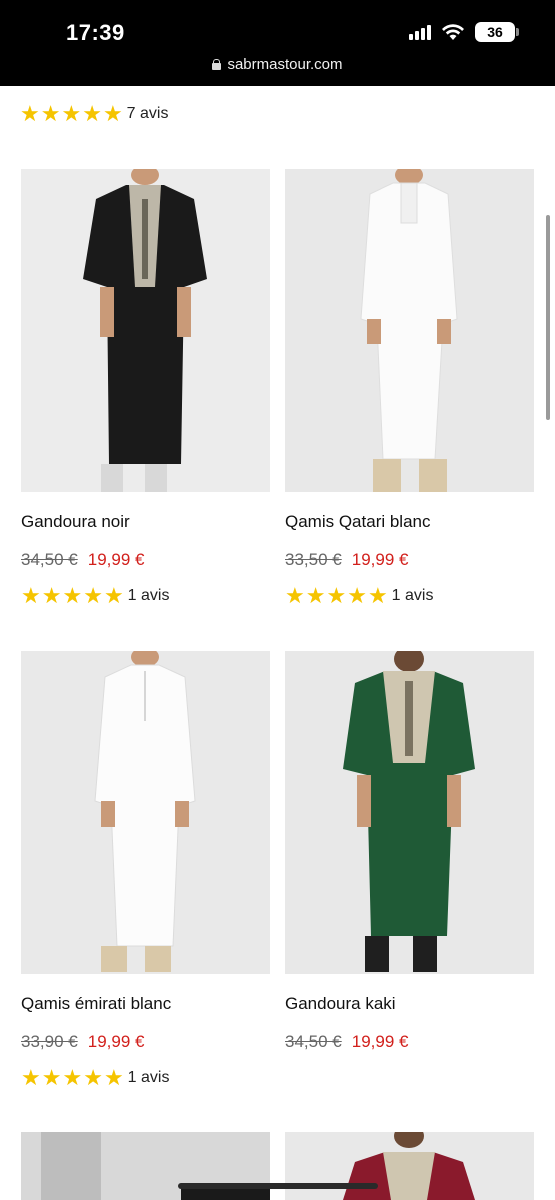 The width and height of the screenshot is (555, 1200). Describe the element at coordinates (285, 64) in the screenshot. I see `url-text: sabrmastour.com` at that location.